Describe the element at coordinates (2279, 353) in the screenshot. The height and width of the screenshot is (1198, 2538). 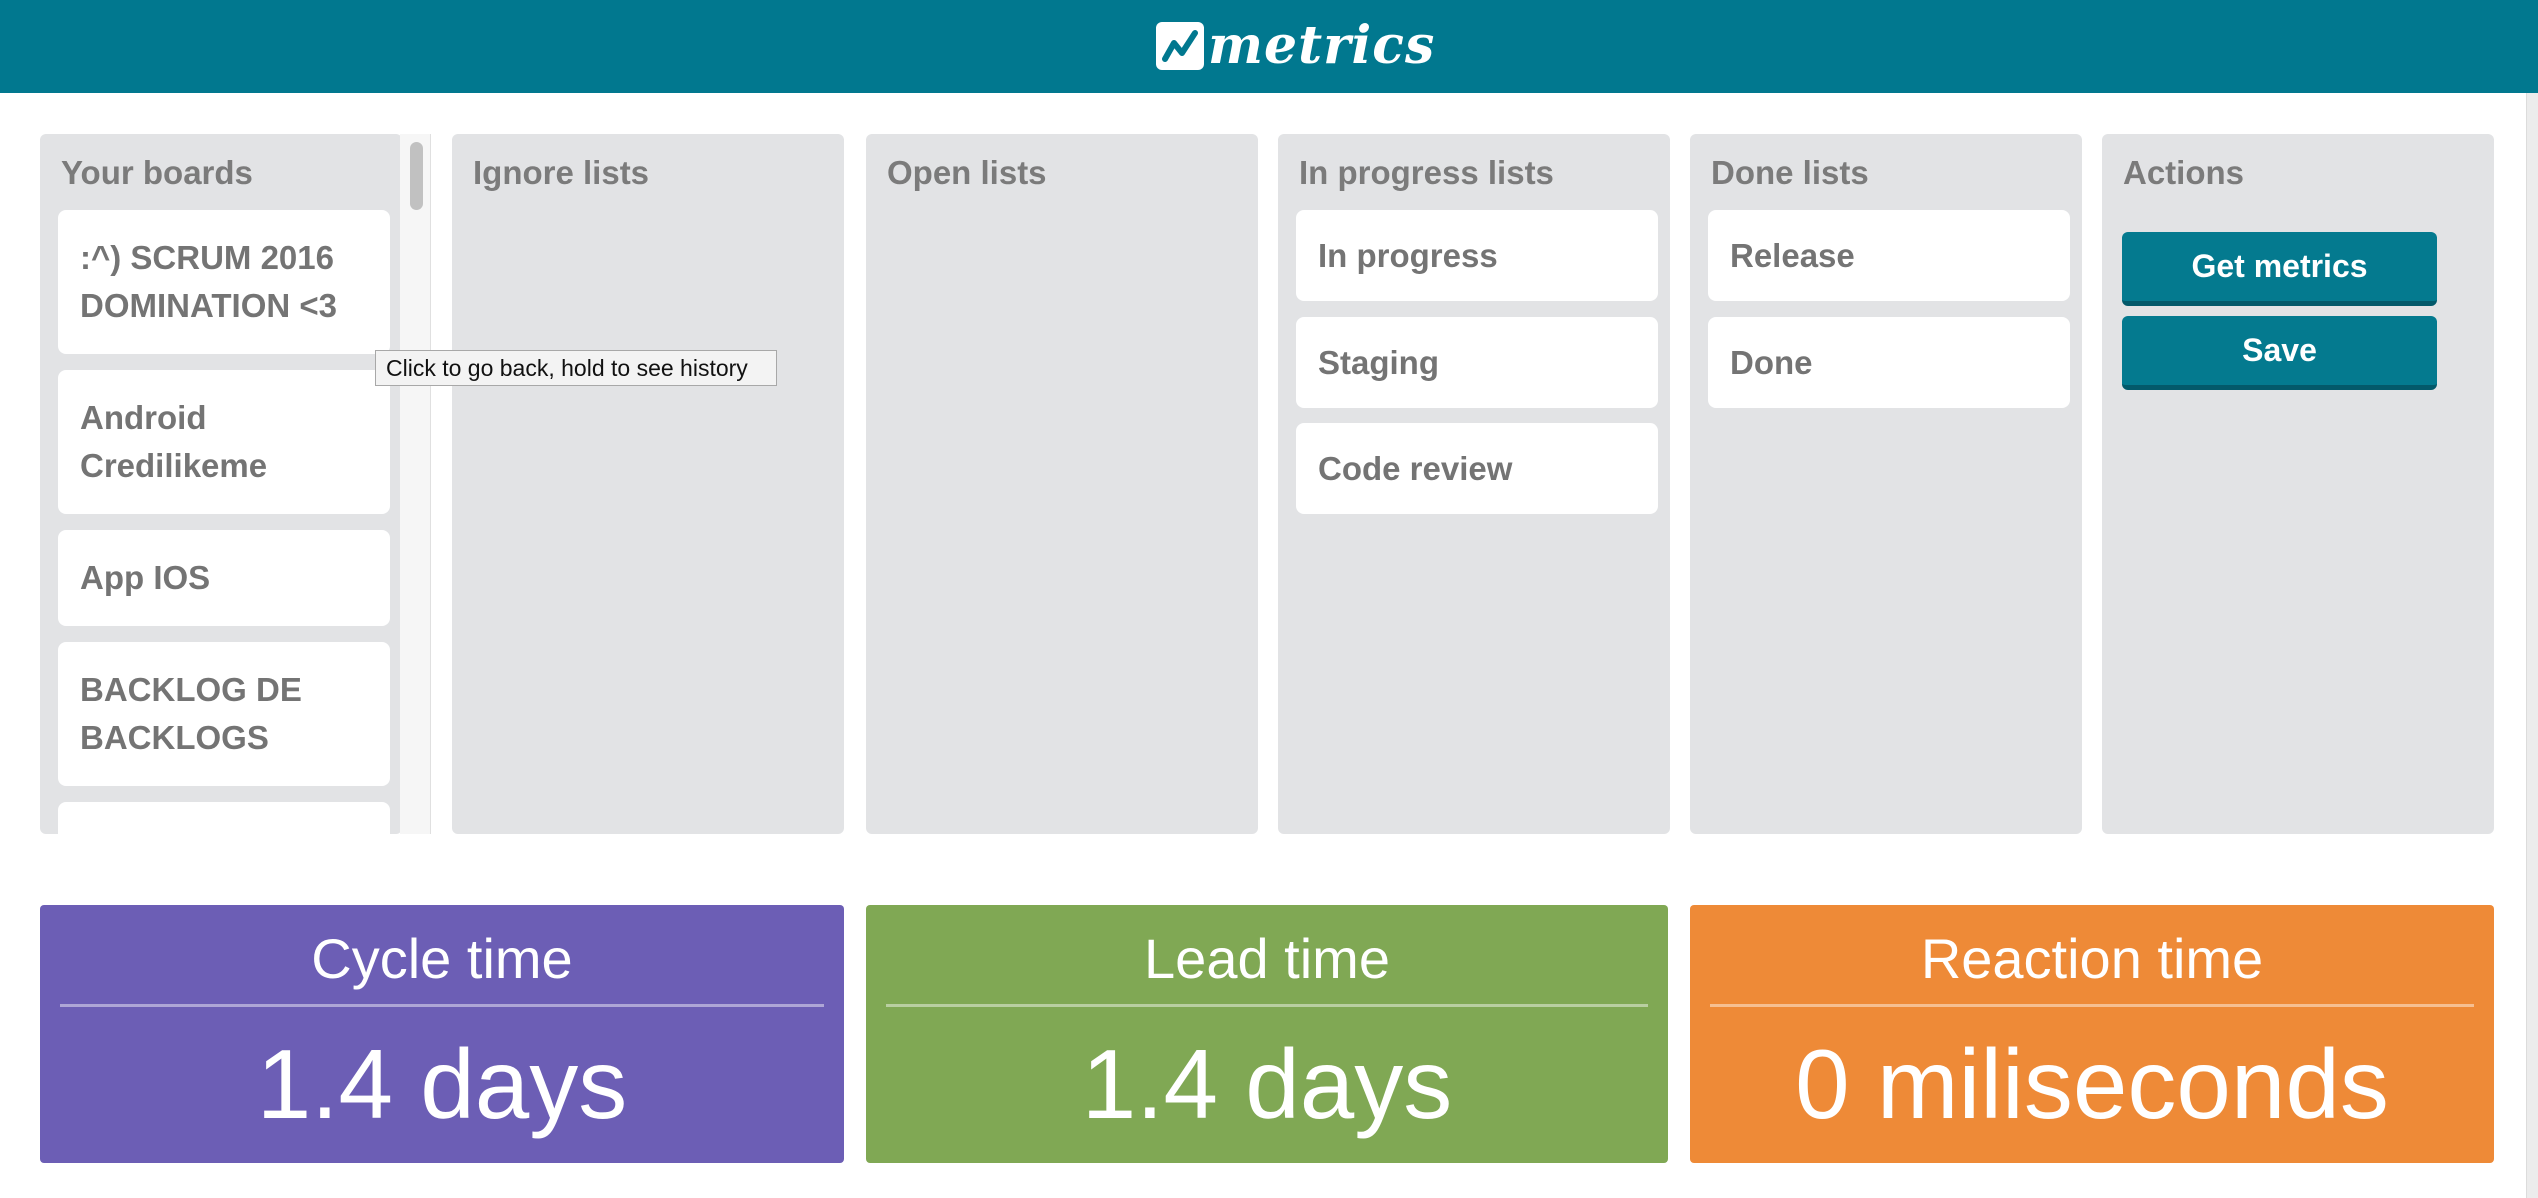
I see `save-button: Save` at that location.